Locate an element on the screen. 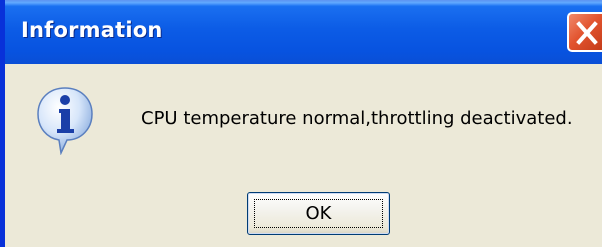 This screenshot has height=247, width=602. close-button is located at coordinates (584, 32).